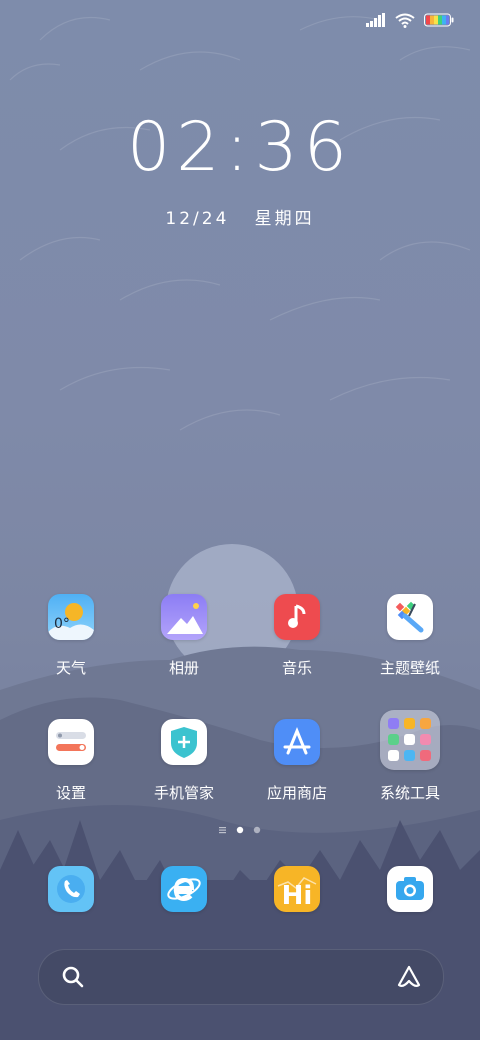 This screenshot has width=480, height=1040. What do you see at coordinates (62, 624) in the screenshot?
I see `weather-temp: 0°` at bounding box center [62, 624].